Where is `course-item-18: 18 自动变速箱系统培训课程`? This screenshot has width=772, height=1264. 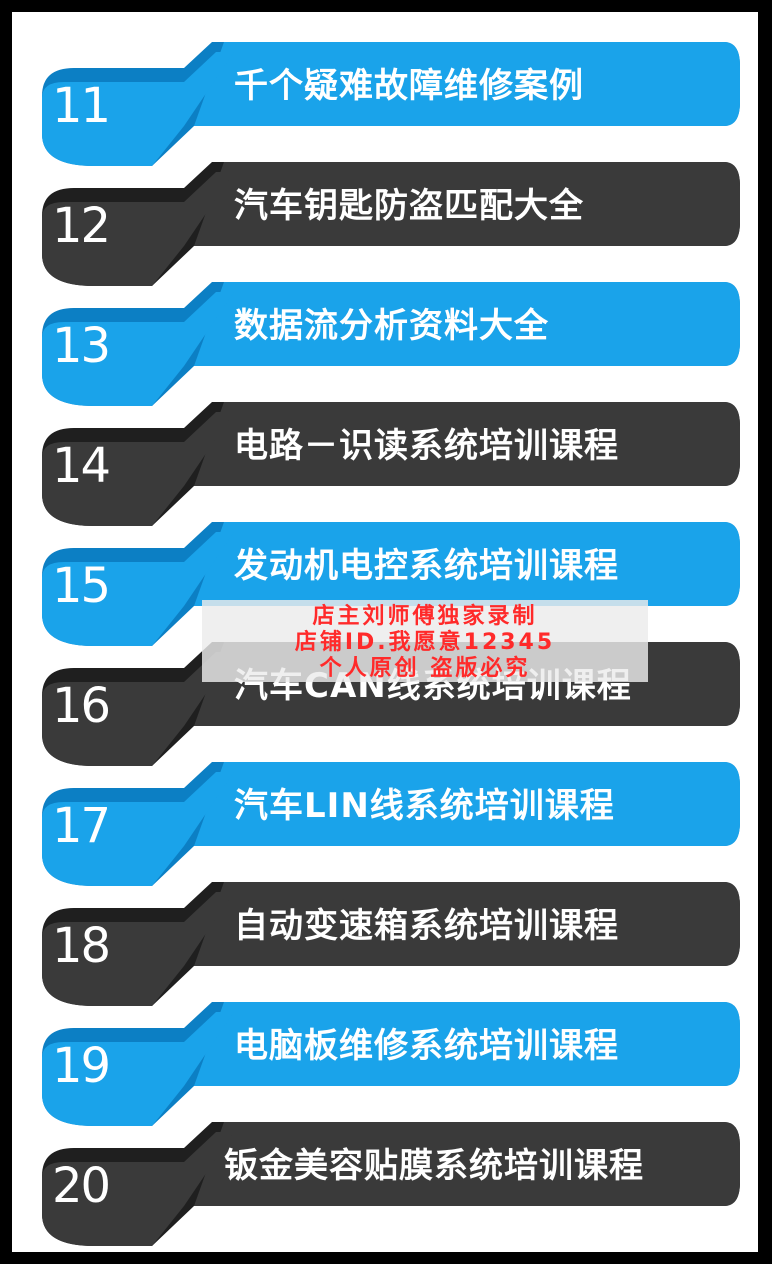 course-item-18: 18 自动变速箱系统培训课程 is located at coordinates (392, 942).